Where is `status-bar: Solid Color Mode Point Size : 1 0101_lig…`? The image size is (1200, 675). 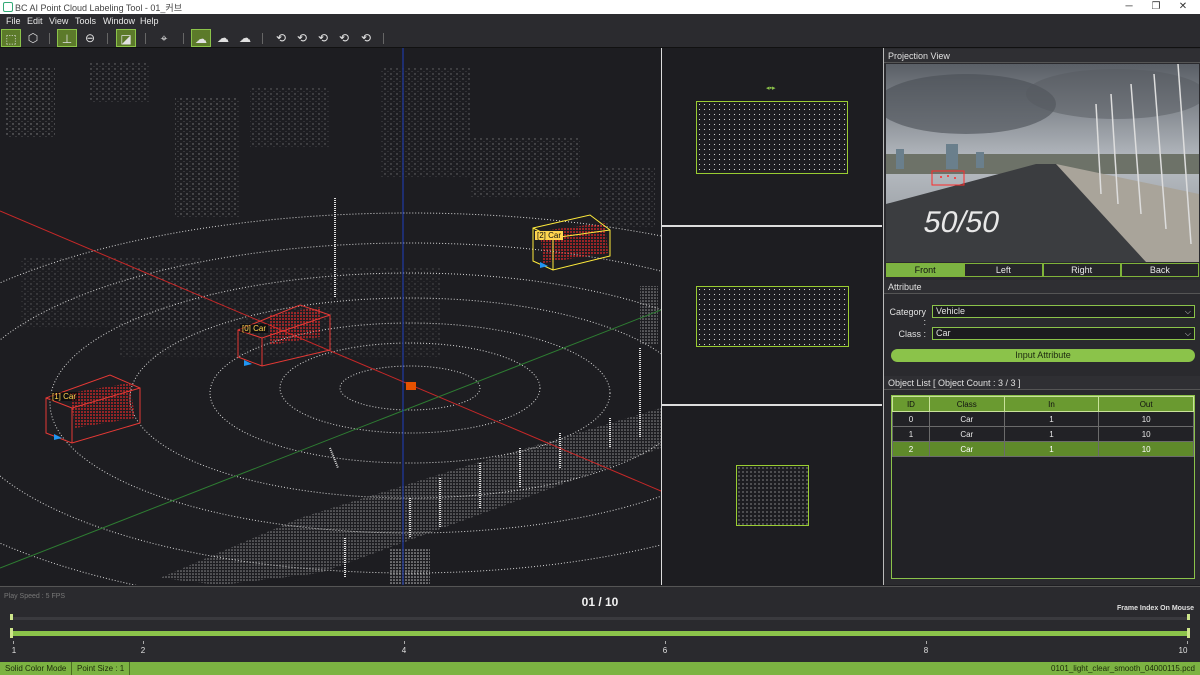 status-bar: Solid Color Mode Point Size : 1 0101_lig… is located at coordinates (600, 668).